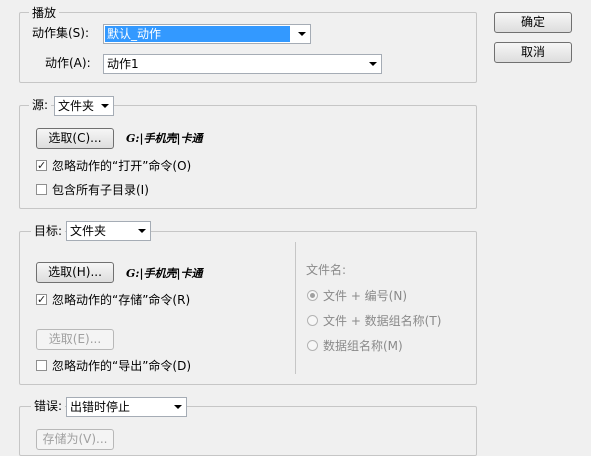  Describe the element at coordinates (44, 13) in the screenshot. I see `play-legend: 播放` at that location.